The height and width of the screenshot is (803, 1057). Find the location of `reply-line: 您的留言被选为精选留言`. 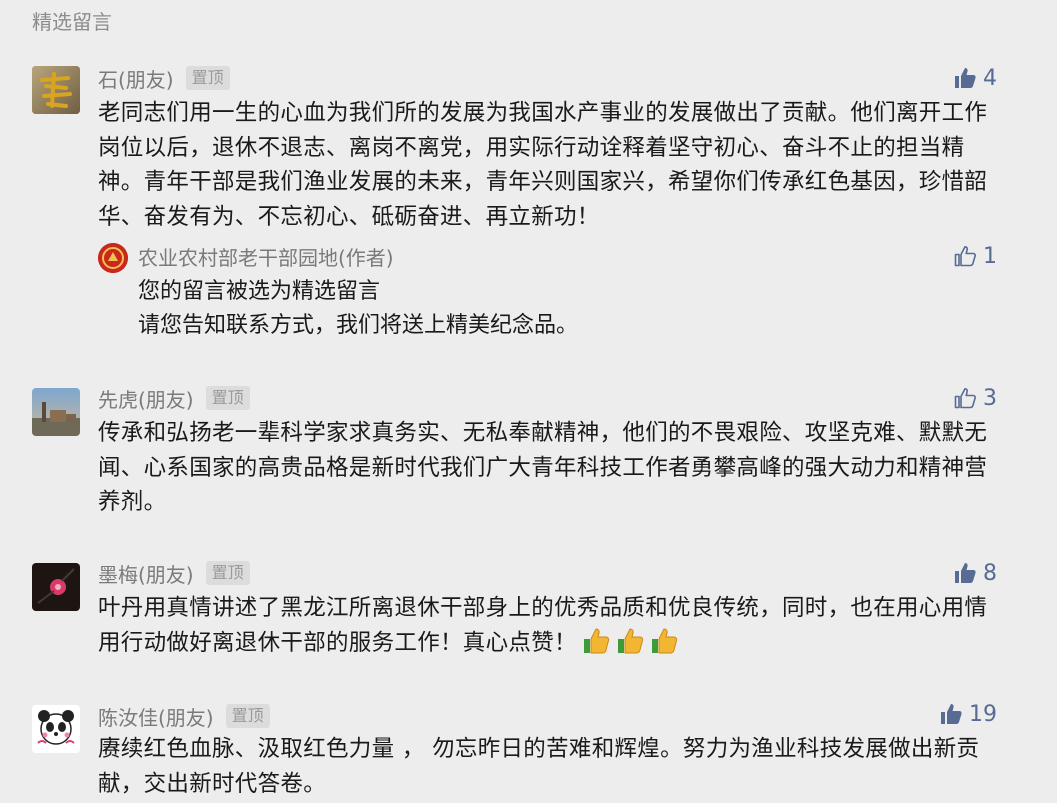

reply-line: 您的留言被选为精选留言 is located at coordinates (259, 291).